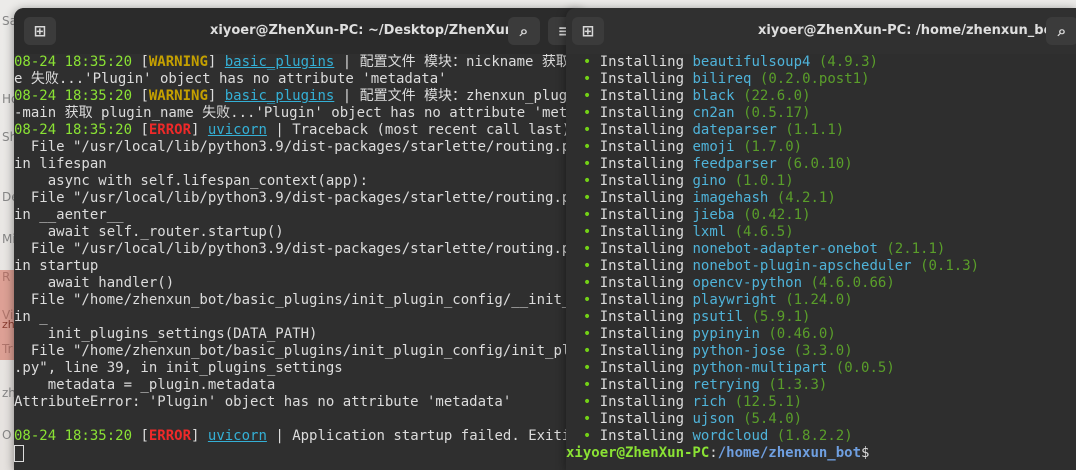 The height and width of the screenshot is (470, 1076). What do you see at coordinates (463, 62) in the screenshot?
I see `terminal-text: | 配置文件 模块：nickname 获取 plugin_nam` at bounding box center [463, 62].